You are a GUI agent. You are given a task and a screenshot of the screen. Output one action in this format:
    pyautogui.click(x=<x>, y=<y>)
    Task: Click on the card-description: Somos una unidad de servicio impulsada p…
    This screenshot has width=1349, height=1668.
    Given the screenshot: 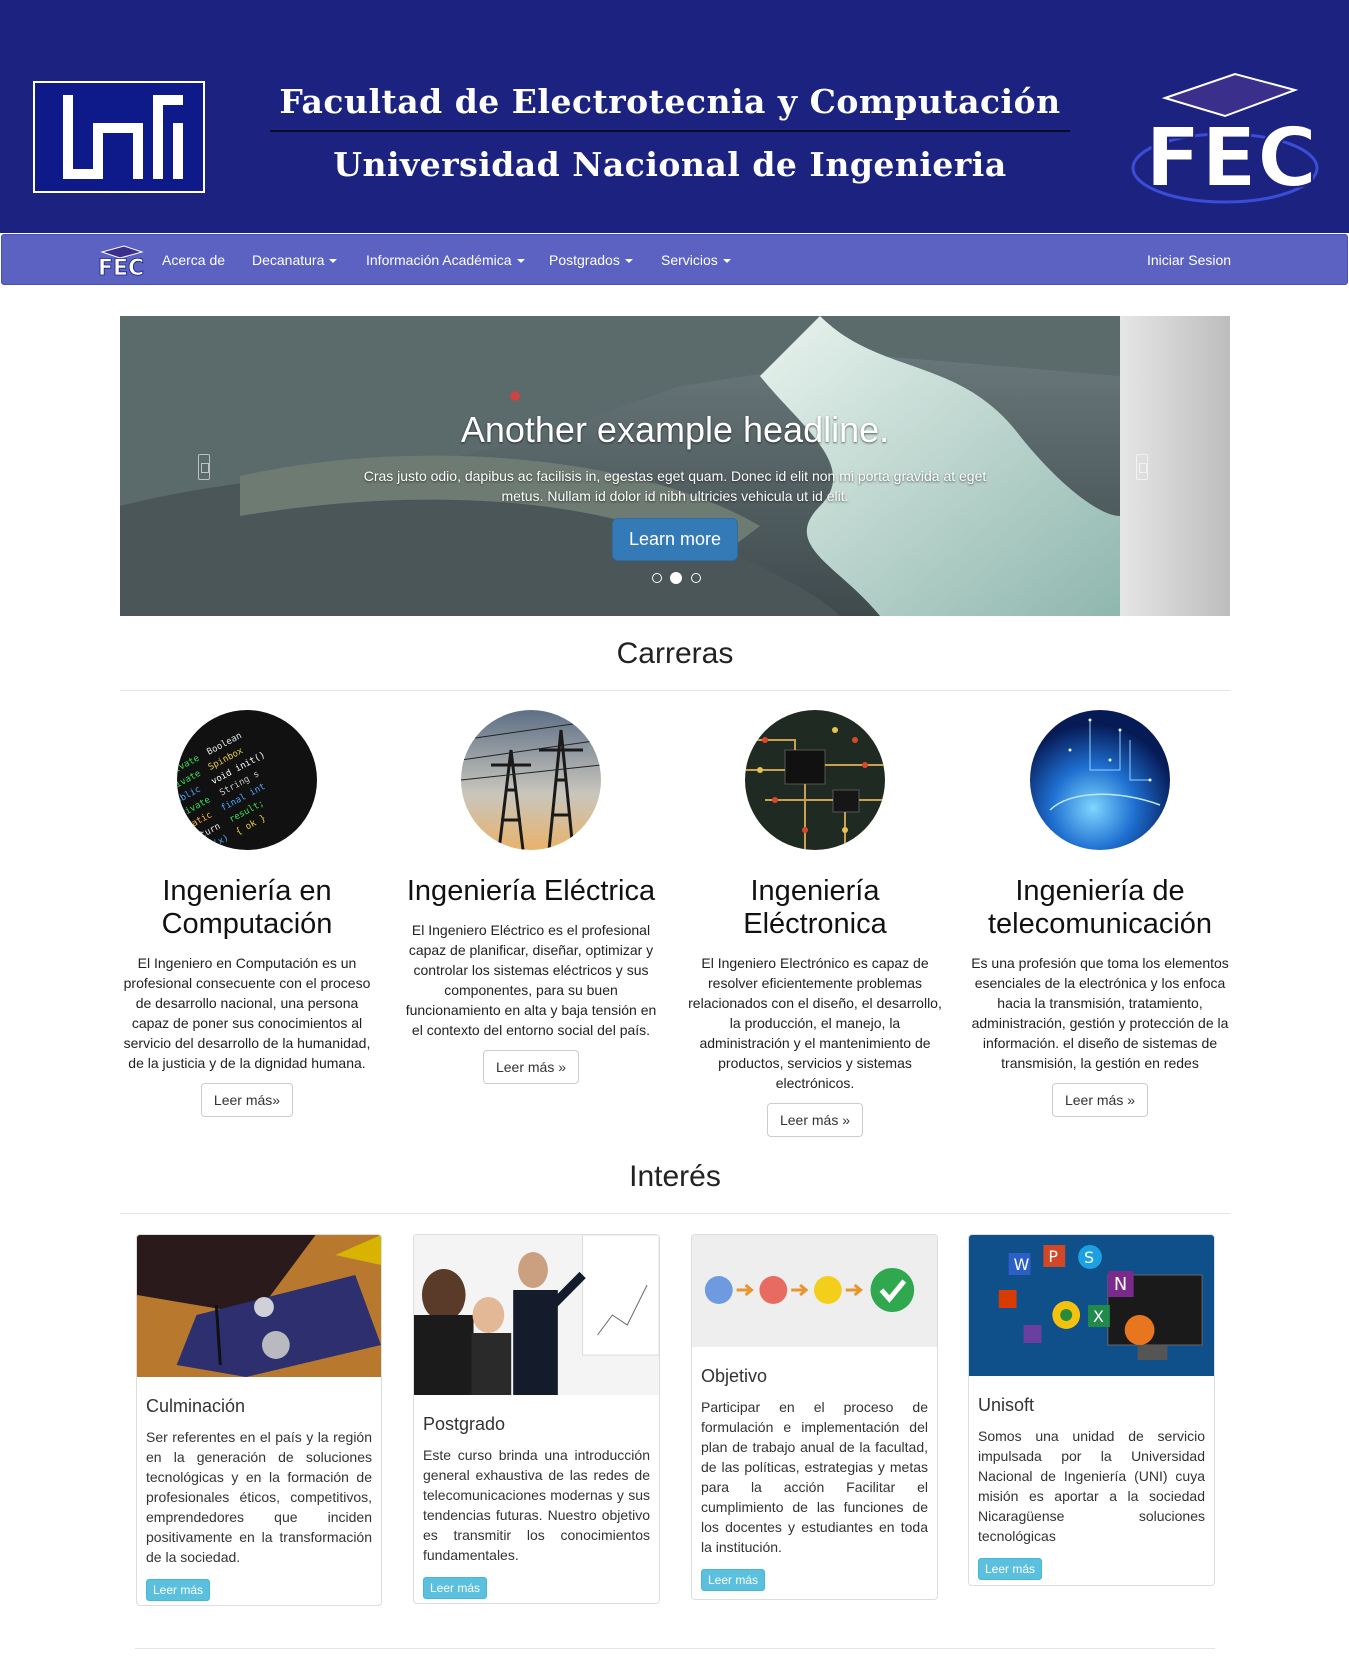 What is the action you would take?
    pyautogui.click(x=1091, y=1486)
    